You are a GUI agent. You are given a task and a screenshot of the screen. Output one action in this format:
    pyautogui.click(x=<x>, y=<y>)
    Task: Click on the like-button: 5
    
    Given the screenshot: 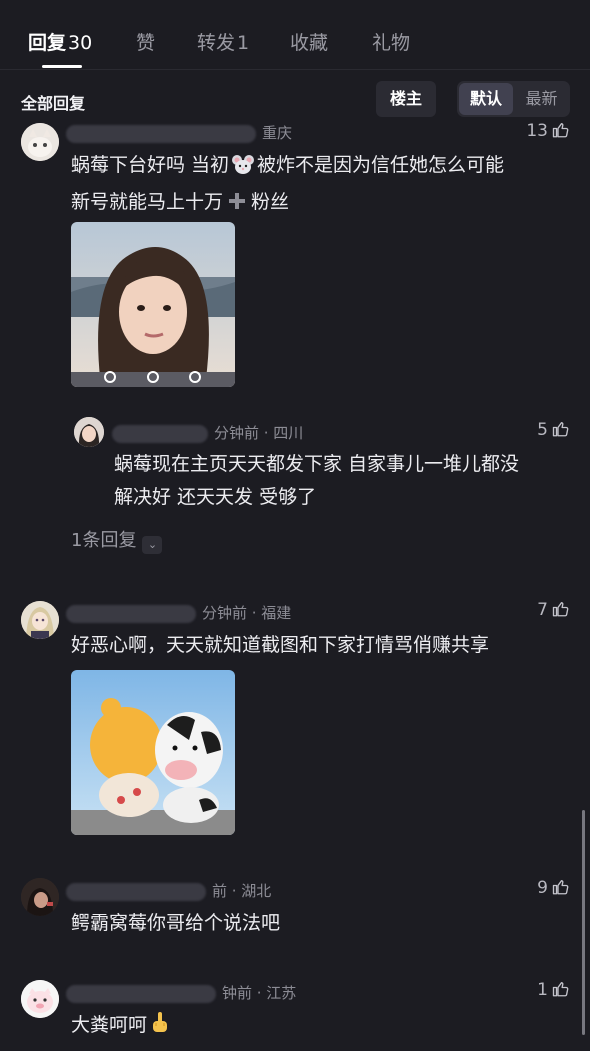 What is the action you would take?
    pyautogui.click(x=535, y=430)
    